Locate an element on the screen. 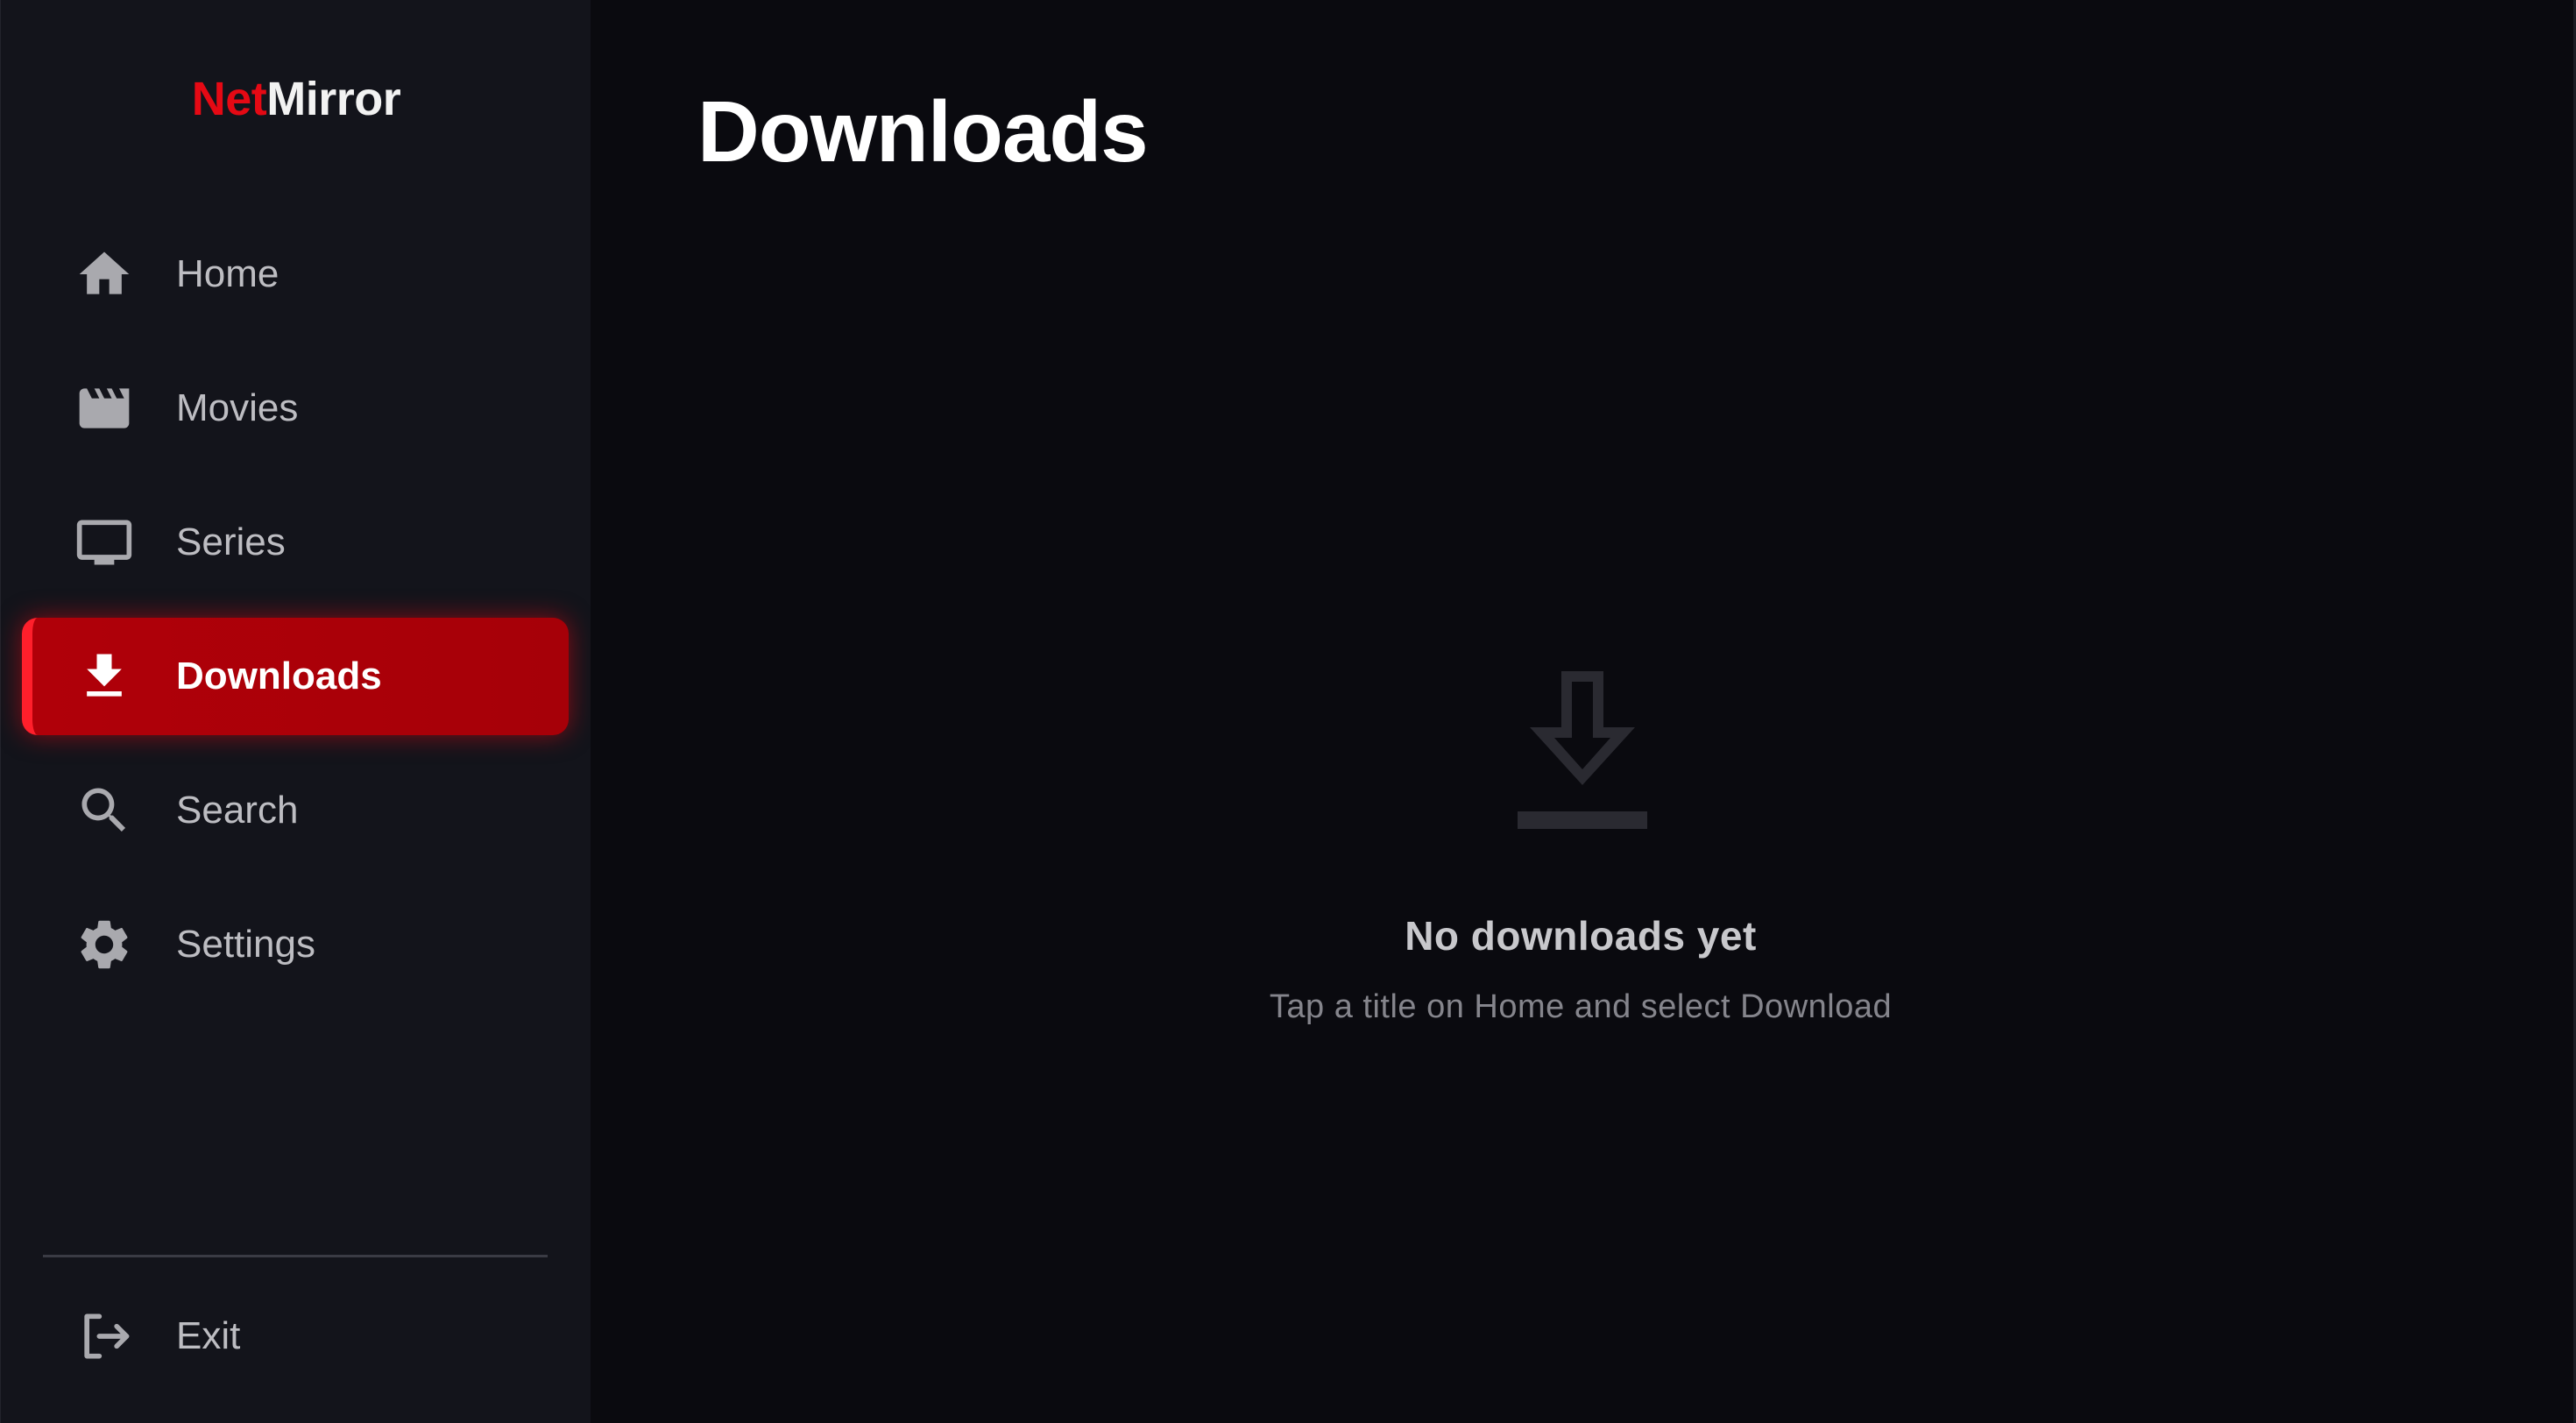 This screenshot has height=1423, width=2576. logout-icon is located at coordinates (104, 1336).